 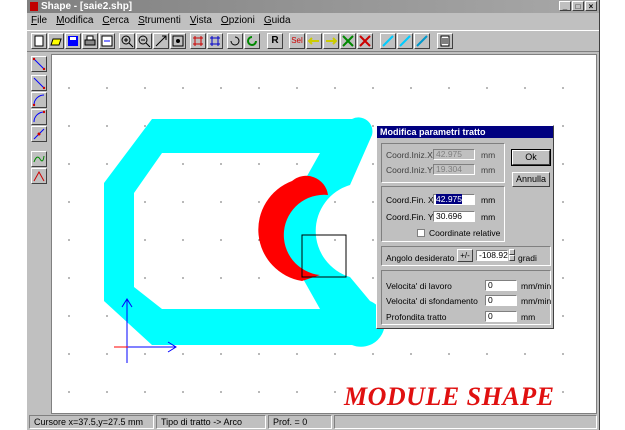 I want to click on status-depth: Prof. = 0, so click(x=300, y=422).